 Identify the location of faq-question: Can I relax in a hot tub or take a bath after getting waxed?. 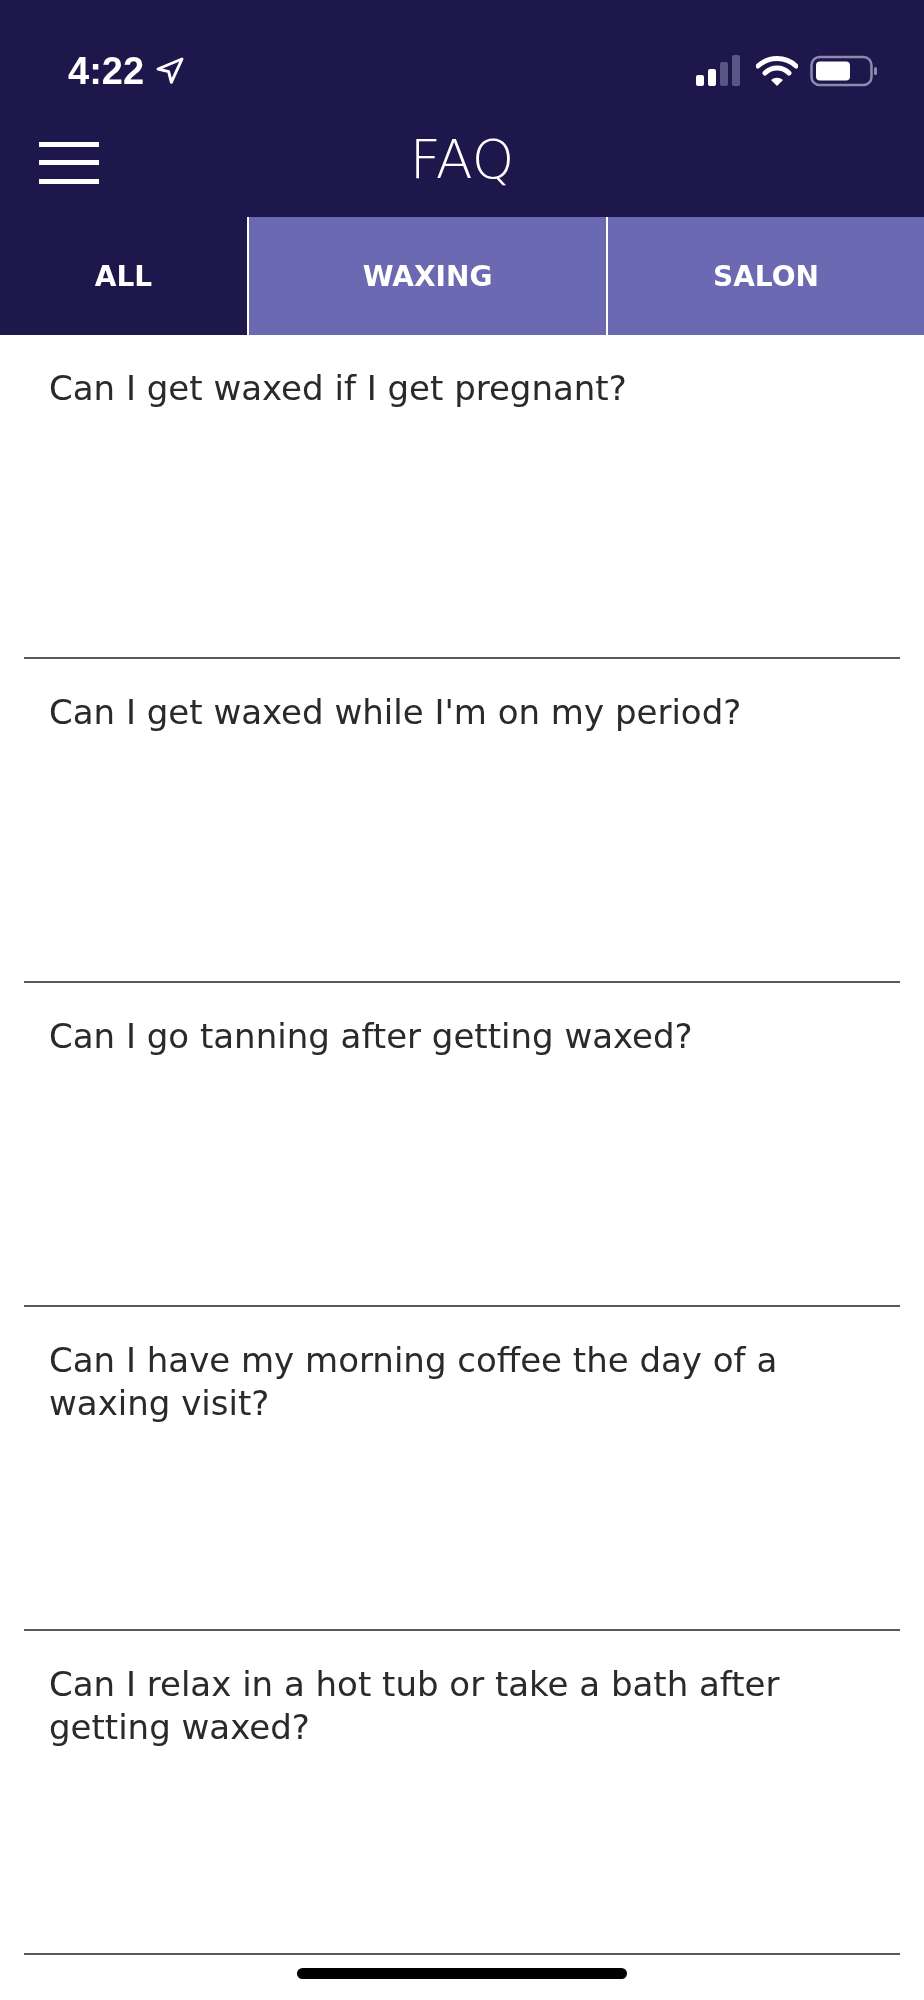
(463, 1706).